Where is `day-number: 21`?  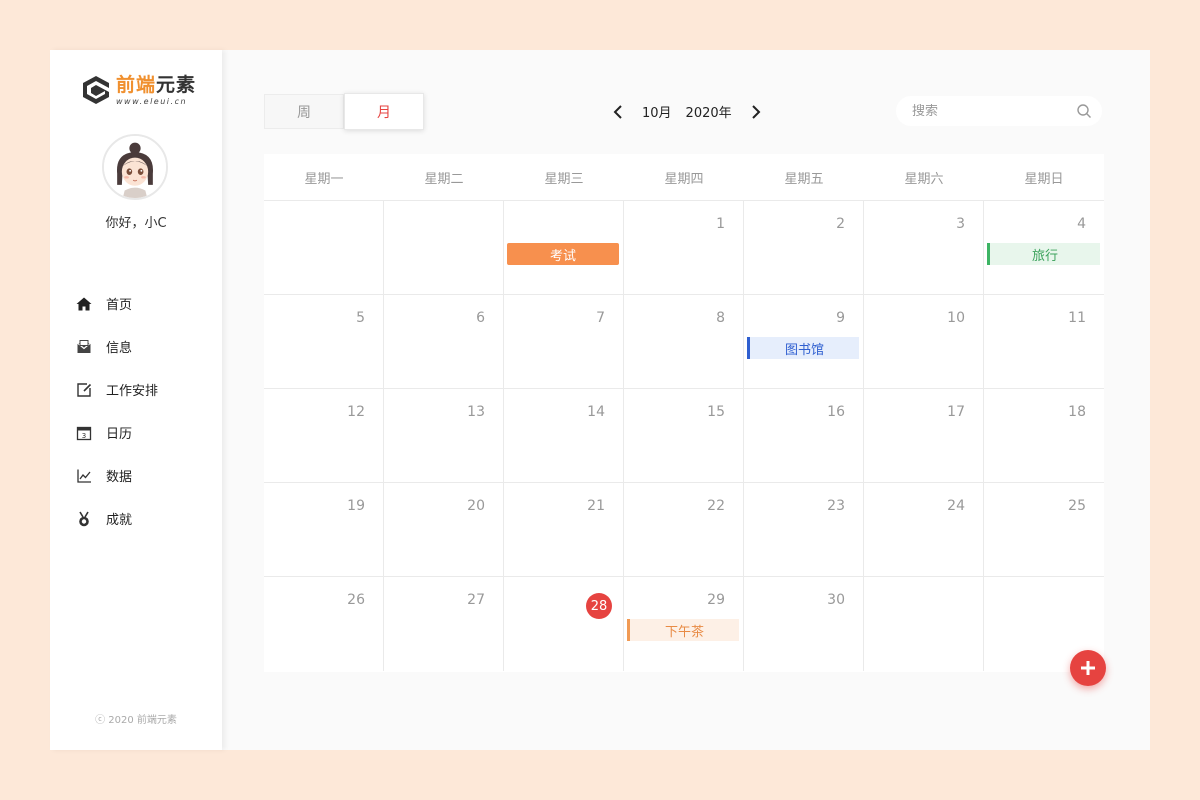 day-number: 21 is located at coordinates (596, 506).